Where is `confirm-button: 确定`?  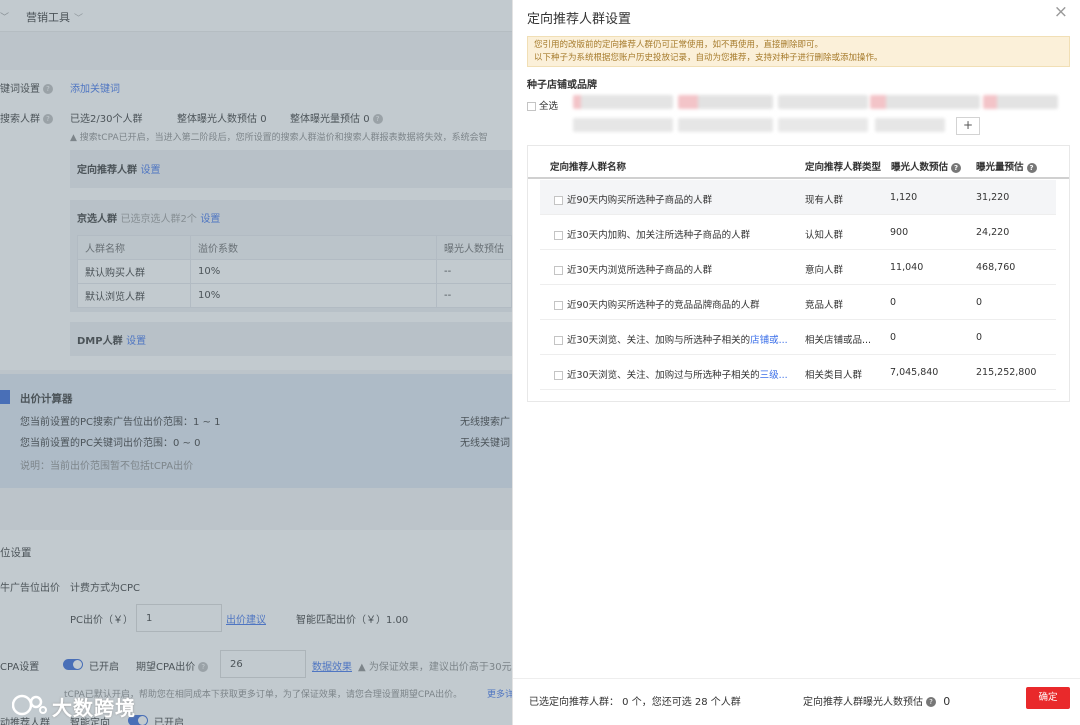 confirm-button: 确定 is located at coordinates (1048, 698).